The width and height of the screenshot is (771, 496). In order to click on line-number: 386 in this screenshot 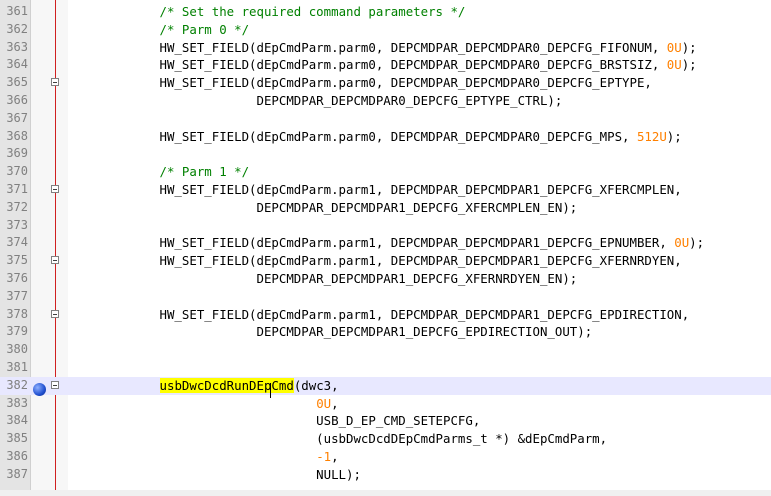, I will do `click(17, 456)`.